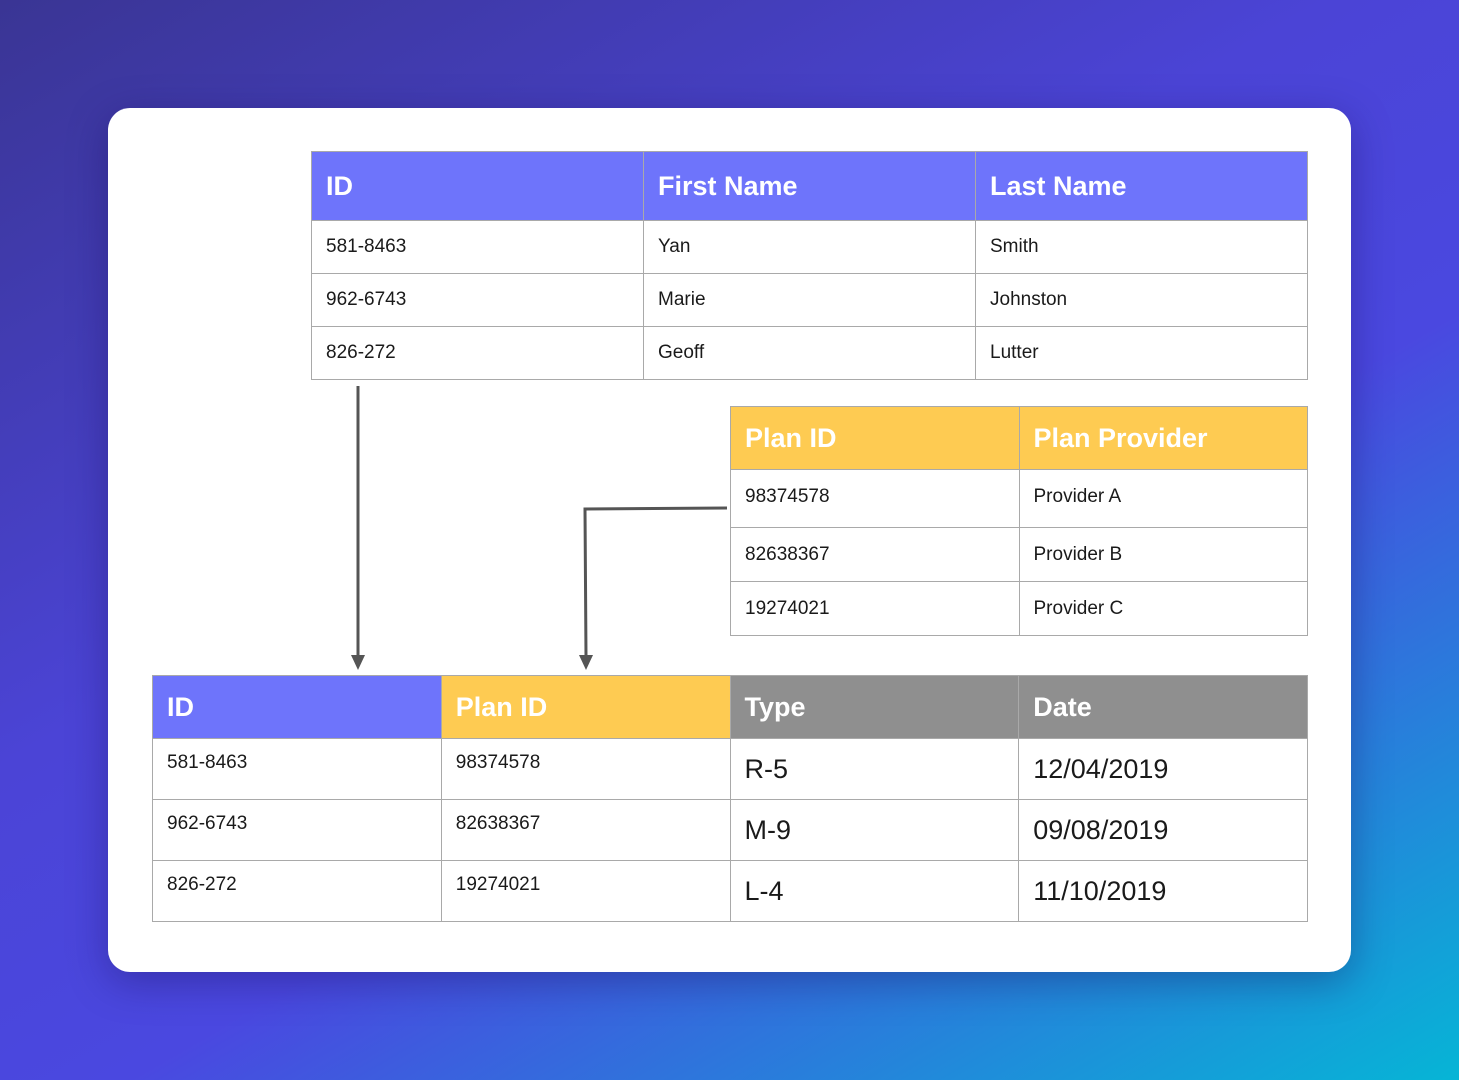 The image size is (1459, 1080). Describe the element at coordinates (1163, 608) in the screenshot. I see `table-cell: Provider C` at that location.